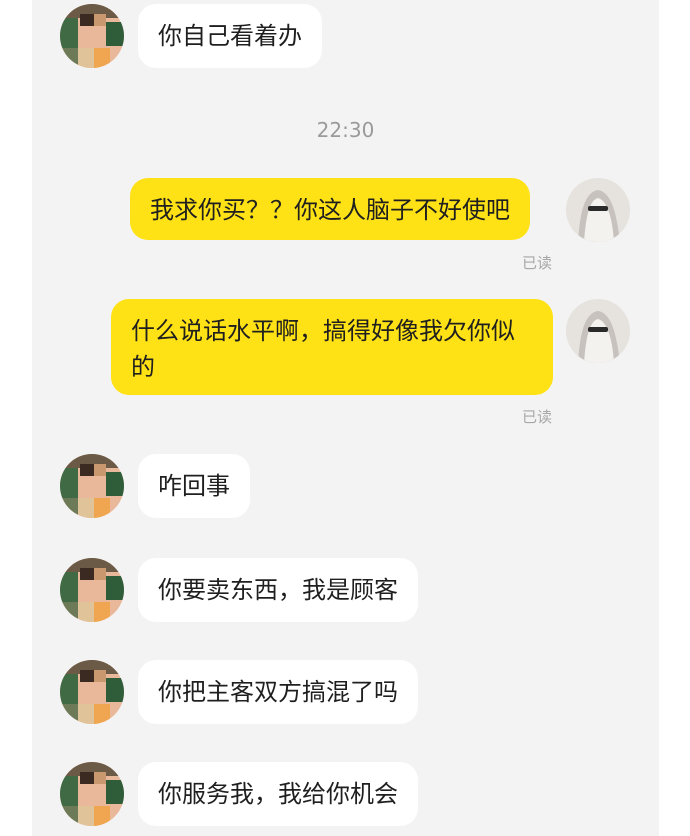 This screenshot has height=836, width=690. I want to click on message-text: 你自己看着办, so click(230, 36).